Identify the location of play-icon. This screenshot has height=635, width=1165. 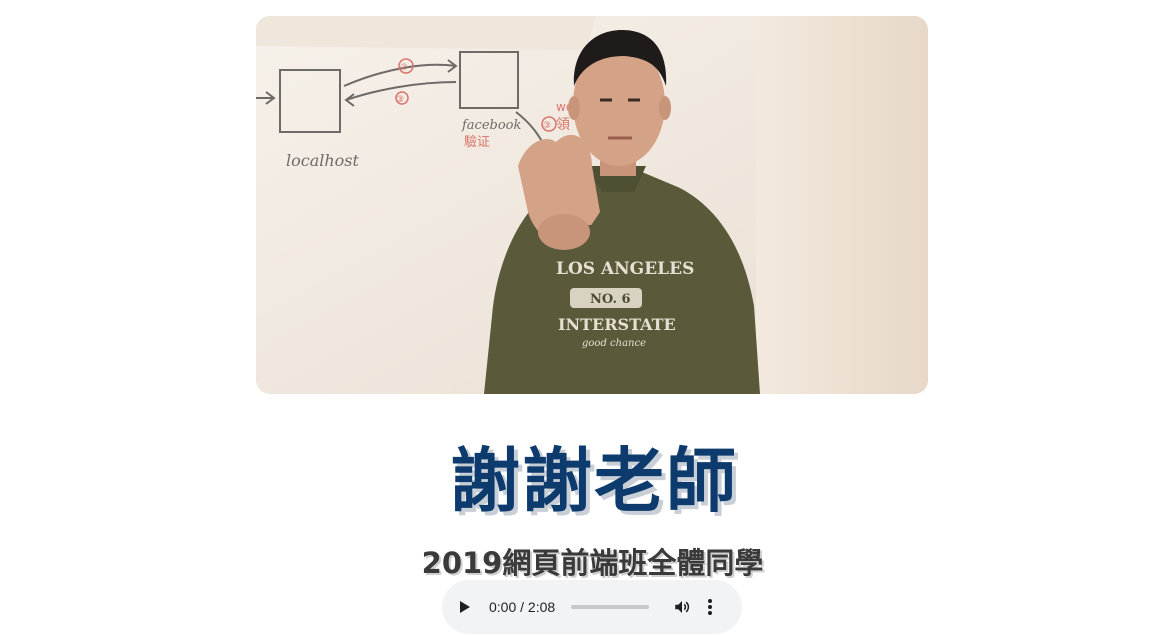
(465, 607).